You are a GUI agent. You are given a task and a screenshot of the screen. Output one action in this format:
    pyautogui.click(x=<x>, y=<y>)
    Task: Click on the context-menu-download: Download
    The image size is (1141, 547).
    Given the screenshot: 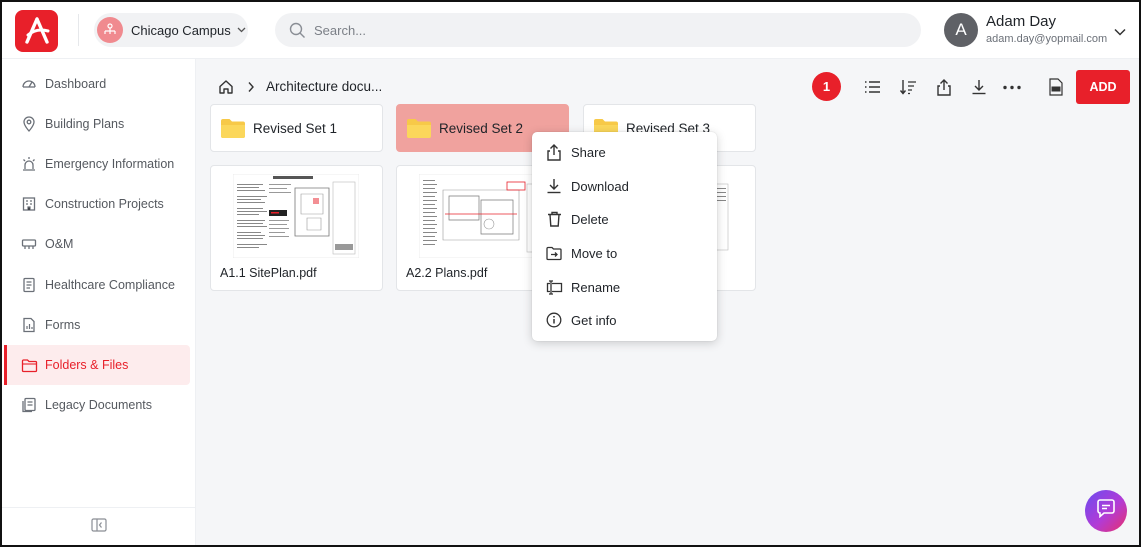 What is the action you would take?
    pyautogui.click(x=624, y=186)
    